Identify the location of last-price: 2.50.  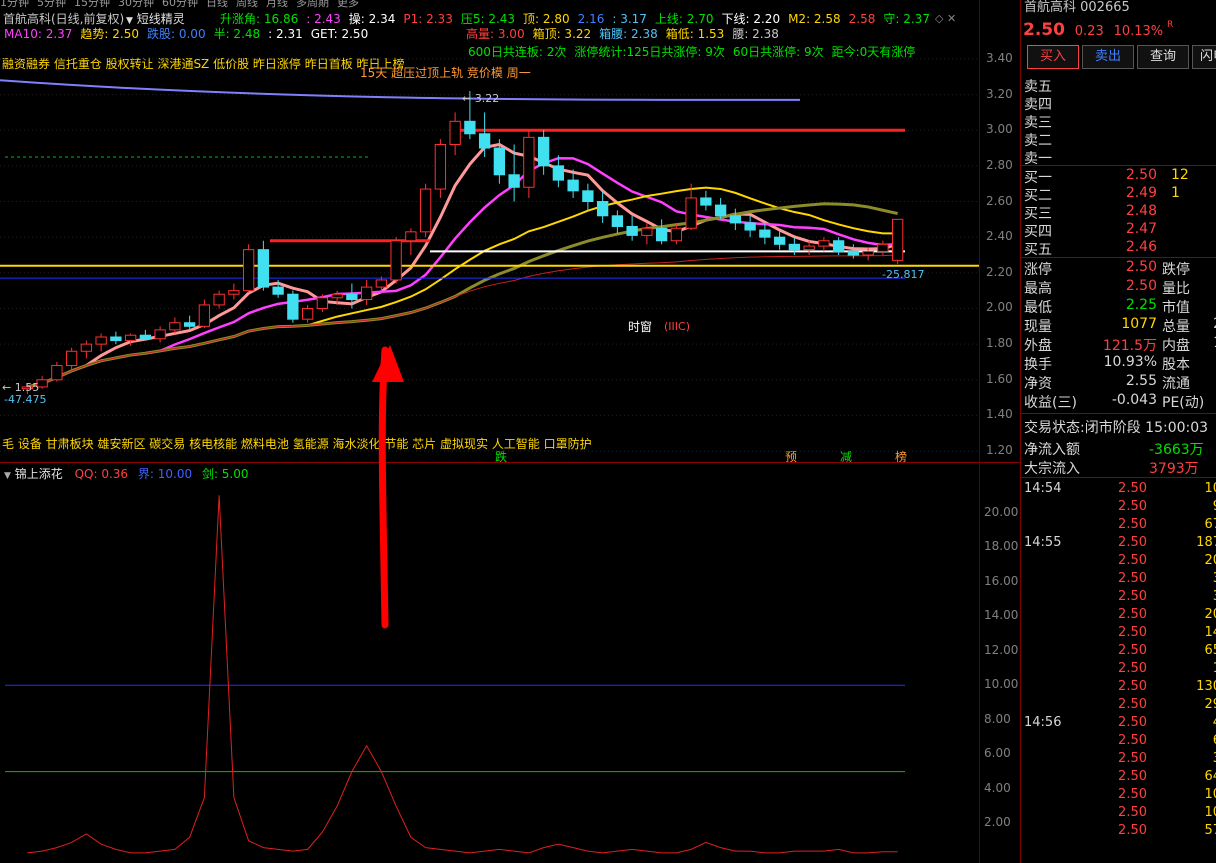
(1044, 30).